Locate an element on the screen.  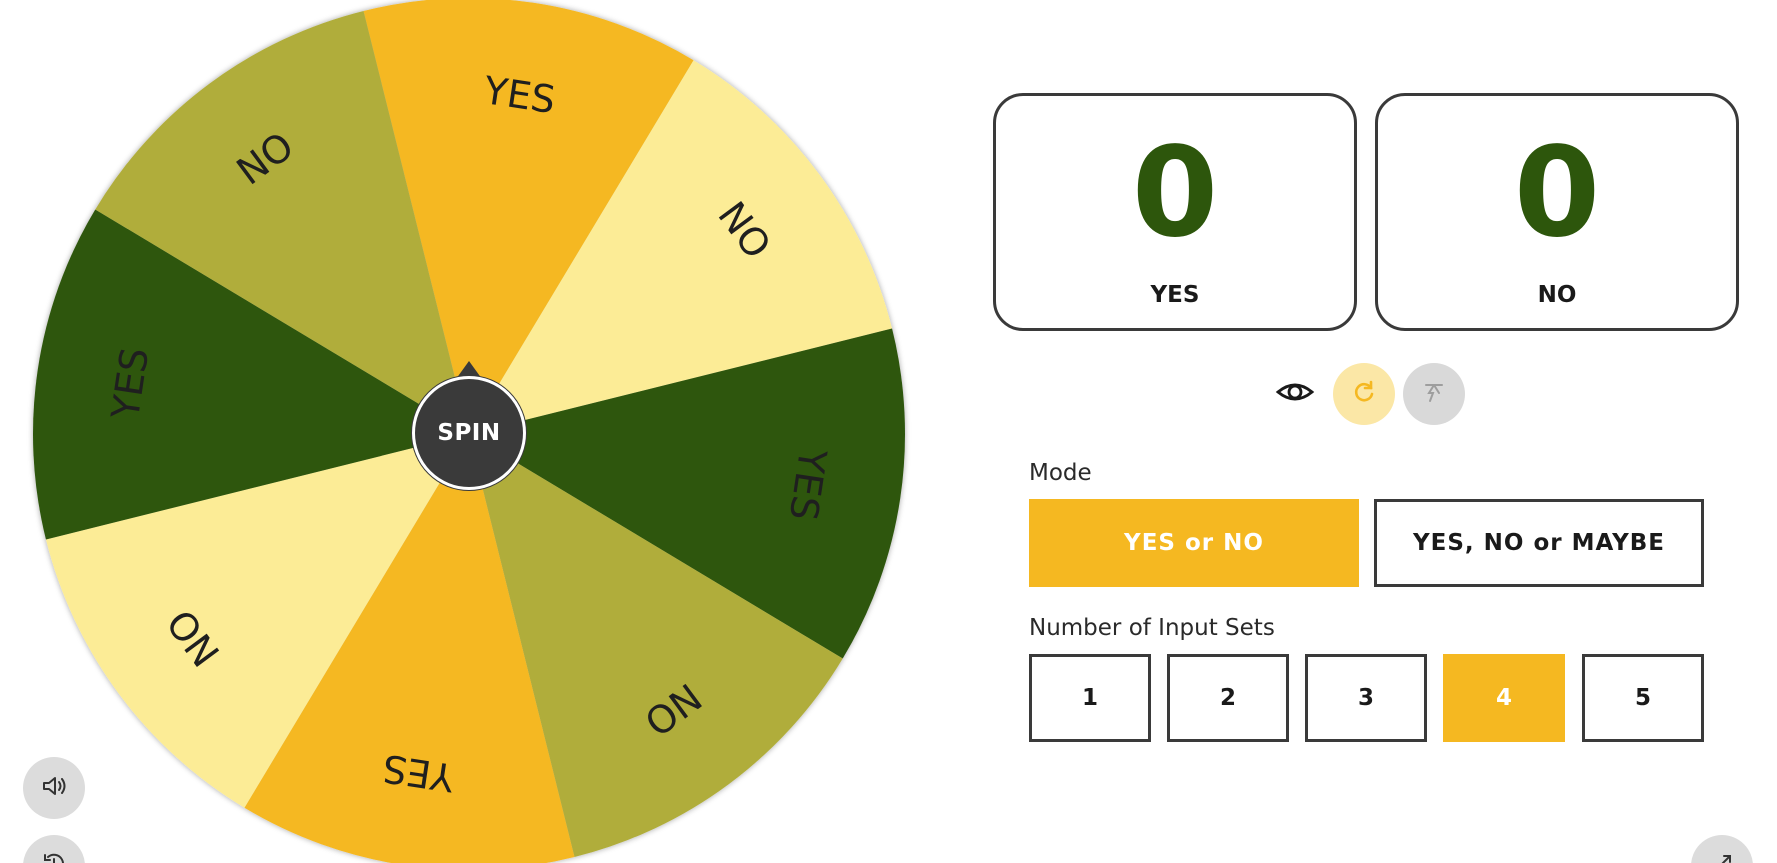
clear-button is located at coordinates (1434, 394).